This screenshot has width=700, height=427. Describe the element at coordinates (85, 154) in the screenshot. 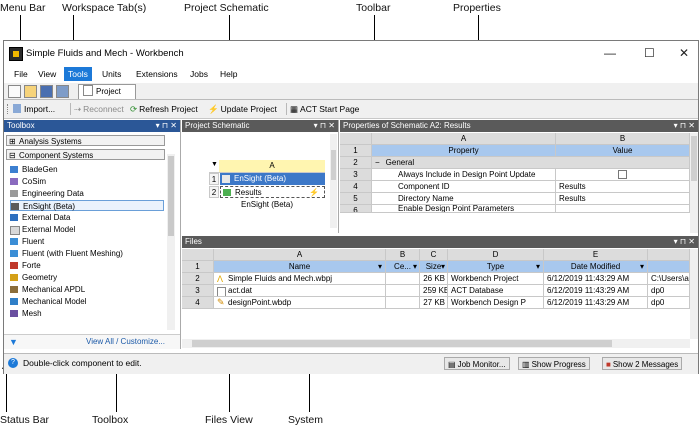

I see `group-component-systems: ⊟ Component Systems` at that location.